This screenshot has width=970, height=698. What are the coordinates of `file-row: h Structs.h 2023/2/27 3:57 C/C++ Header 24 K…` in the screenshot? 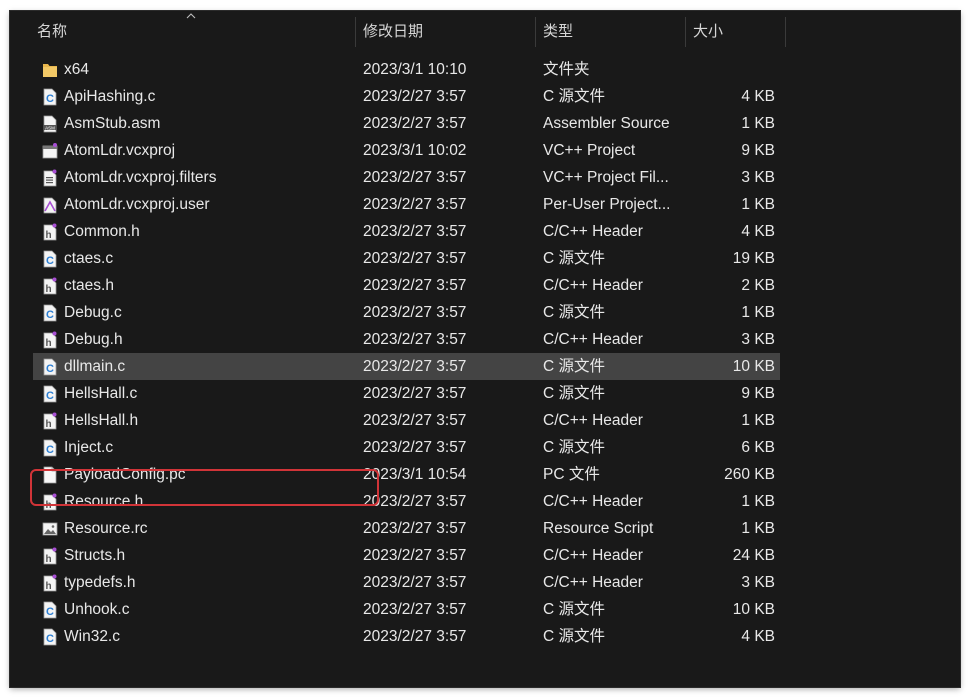 It's located at (406, 555).